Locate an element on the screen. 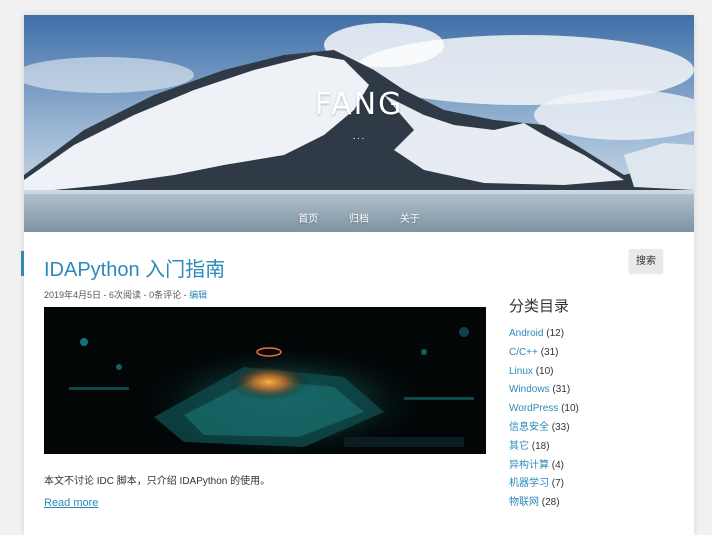  list-item: C/C++ (31) is located at coordinates (544, 353).